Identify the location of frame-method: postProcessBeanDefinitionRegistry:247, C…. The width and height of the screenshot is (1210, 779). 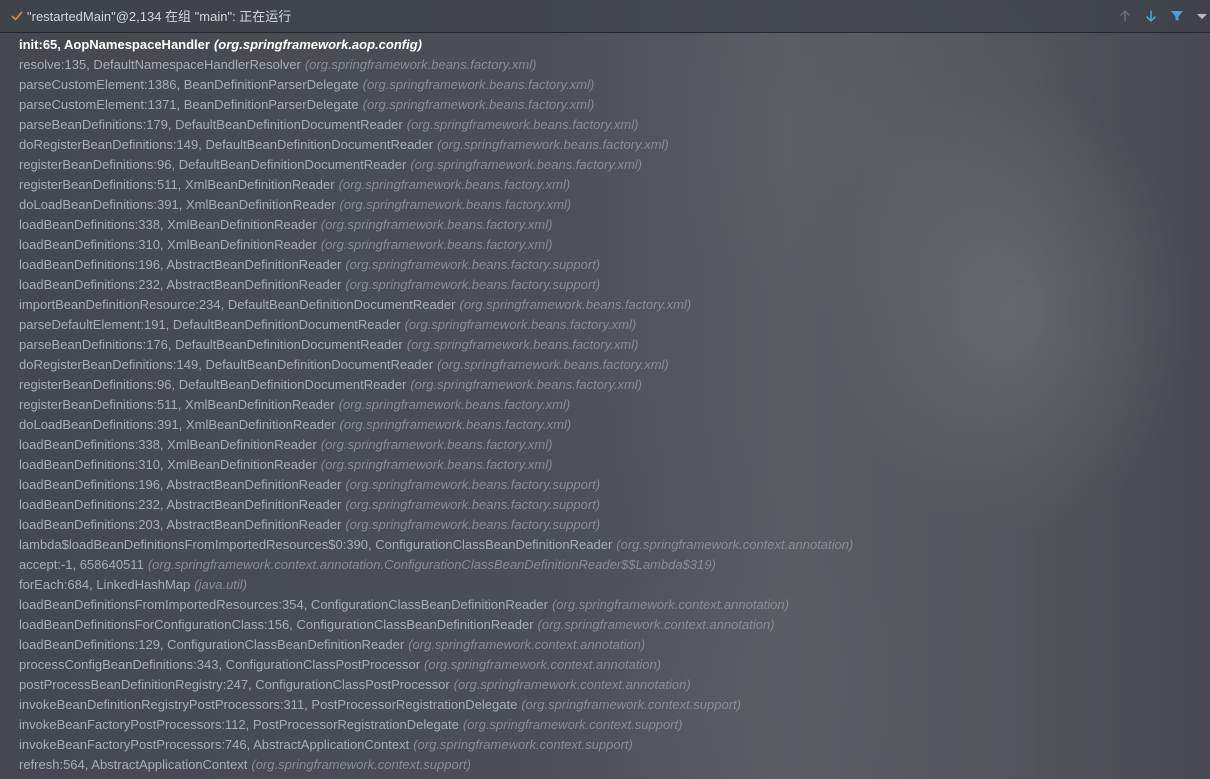
(234, 684).